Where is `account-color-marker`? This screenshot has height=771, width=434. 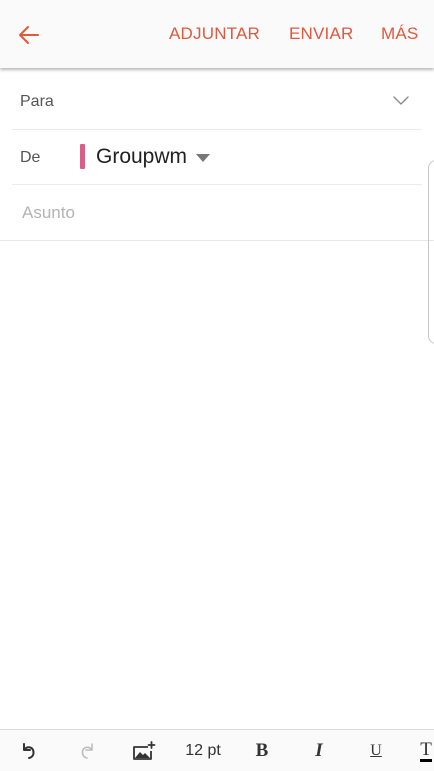
account-color-marker is located at coordinates (82, 156).